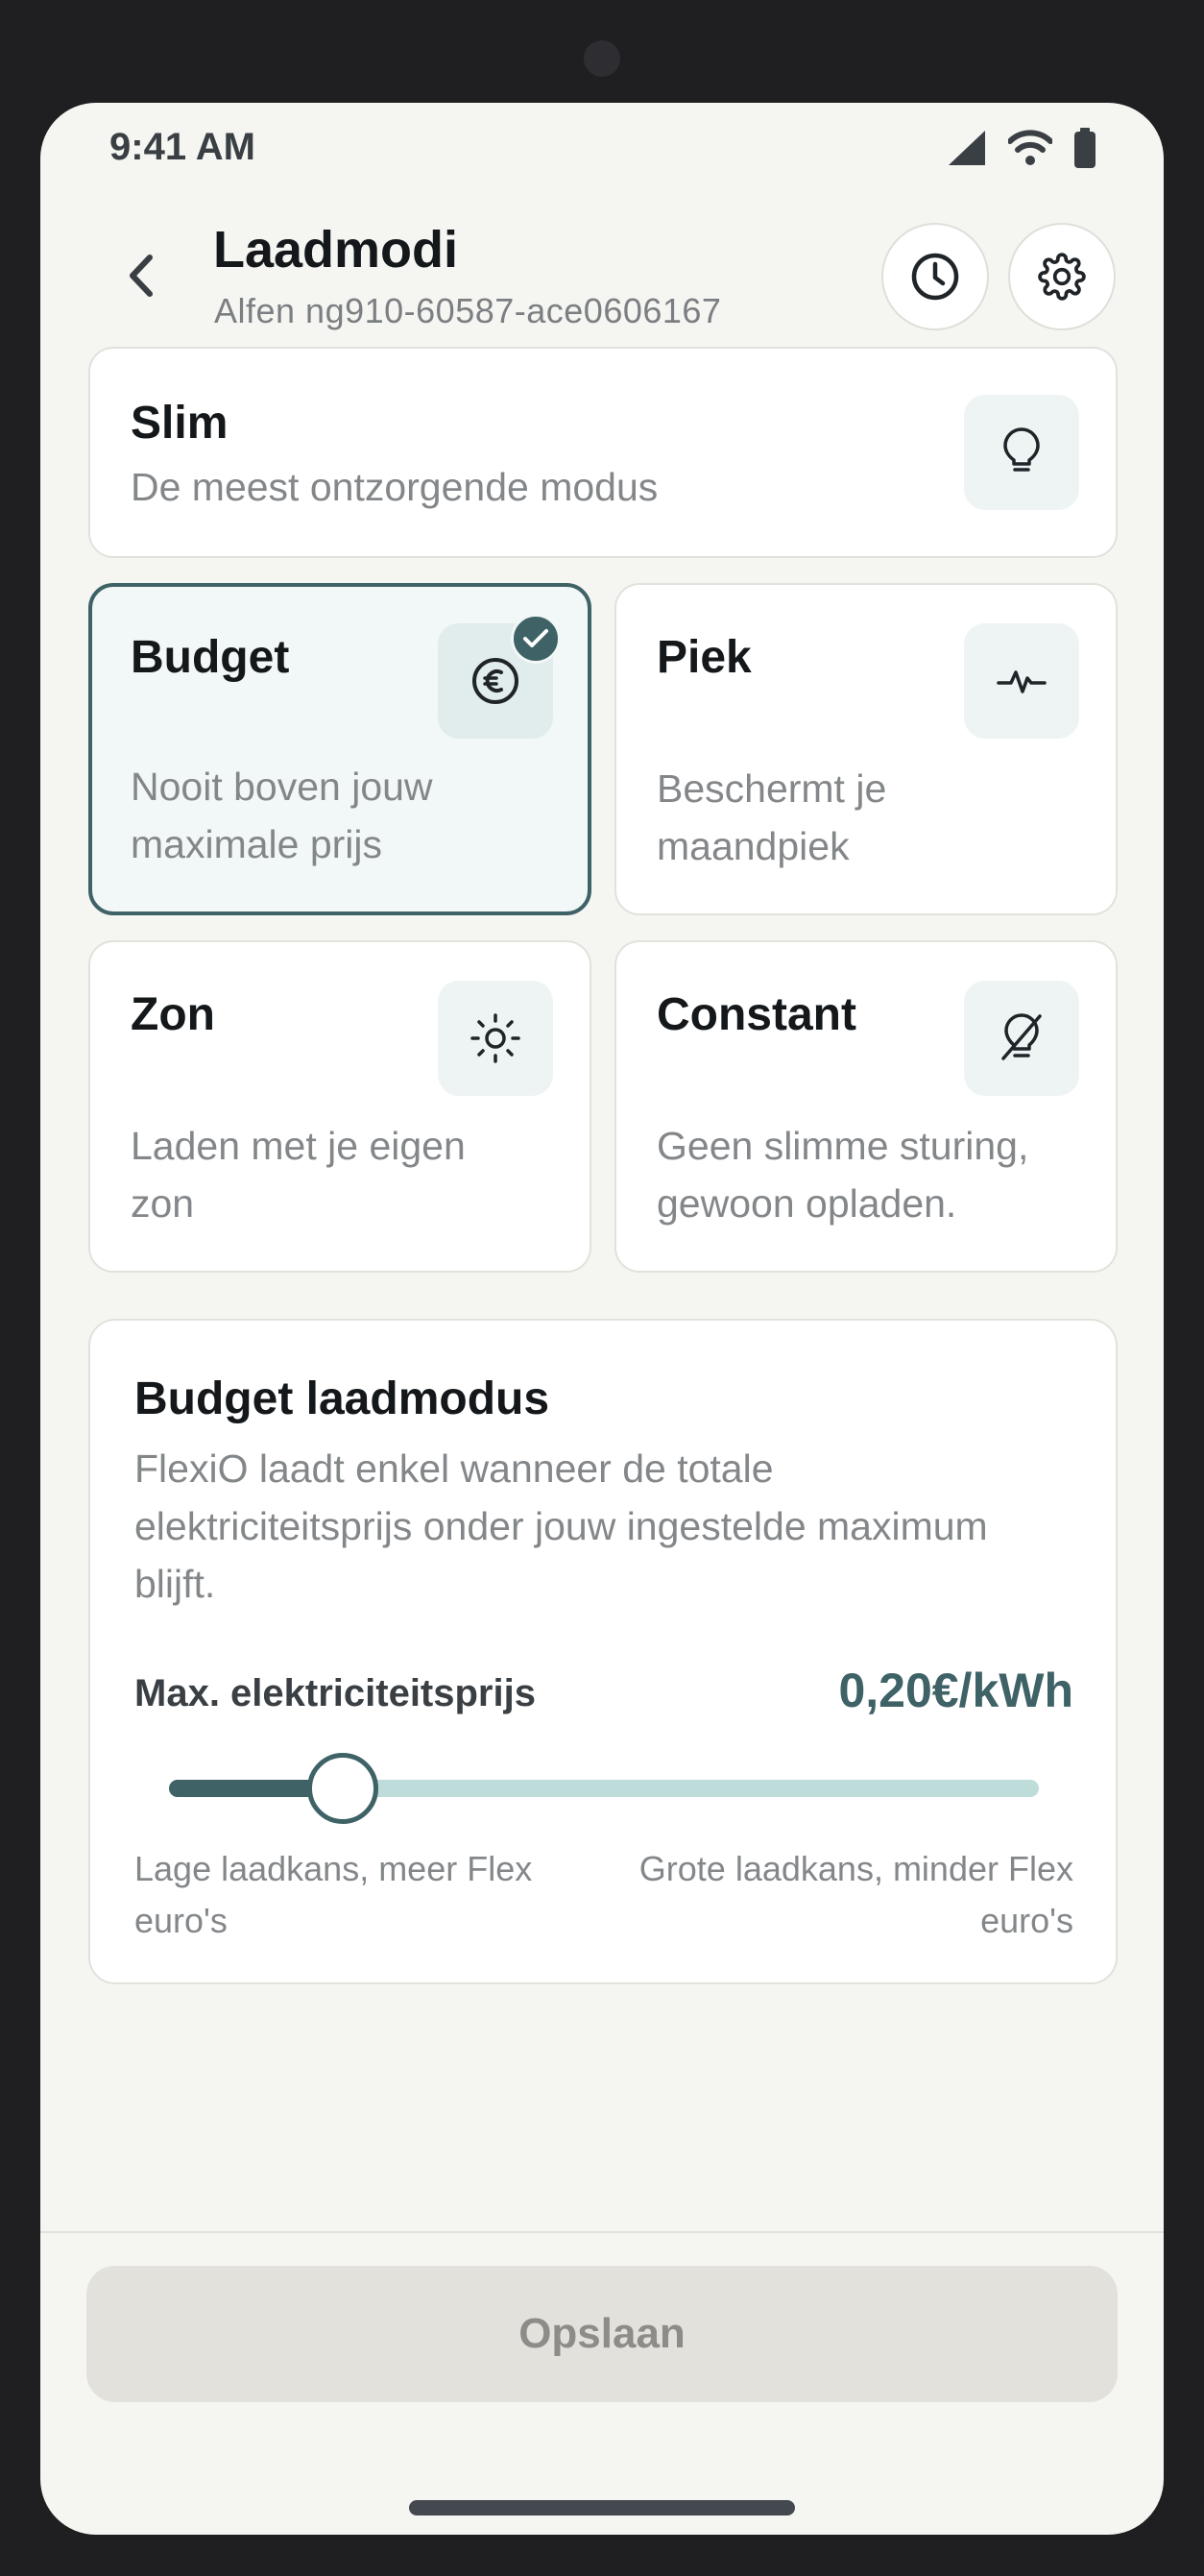  Describe the element at coordinates (807, 1203) in the screenshot. I see `mode-description-line: gewoon opladen.` at that location.